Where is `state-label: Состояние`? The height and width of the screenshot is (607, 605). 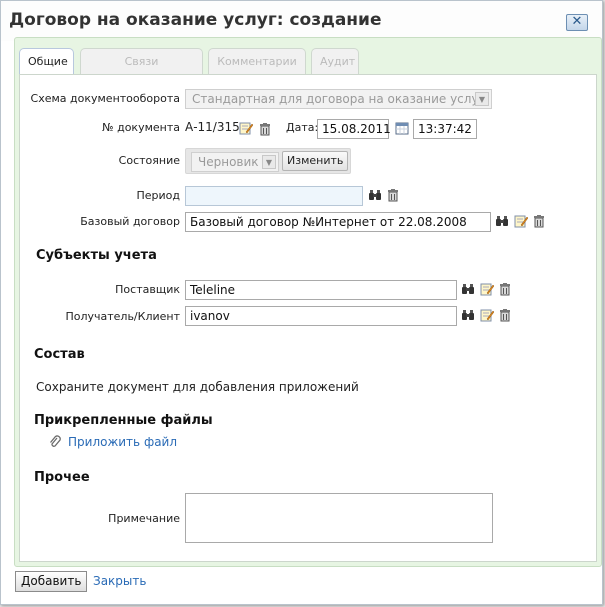
state-label: Состояние is located at coordinates (149, 160).